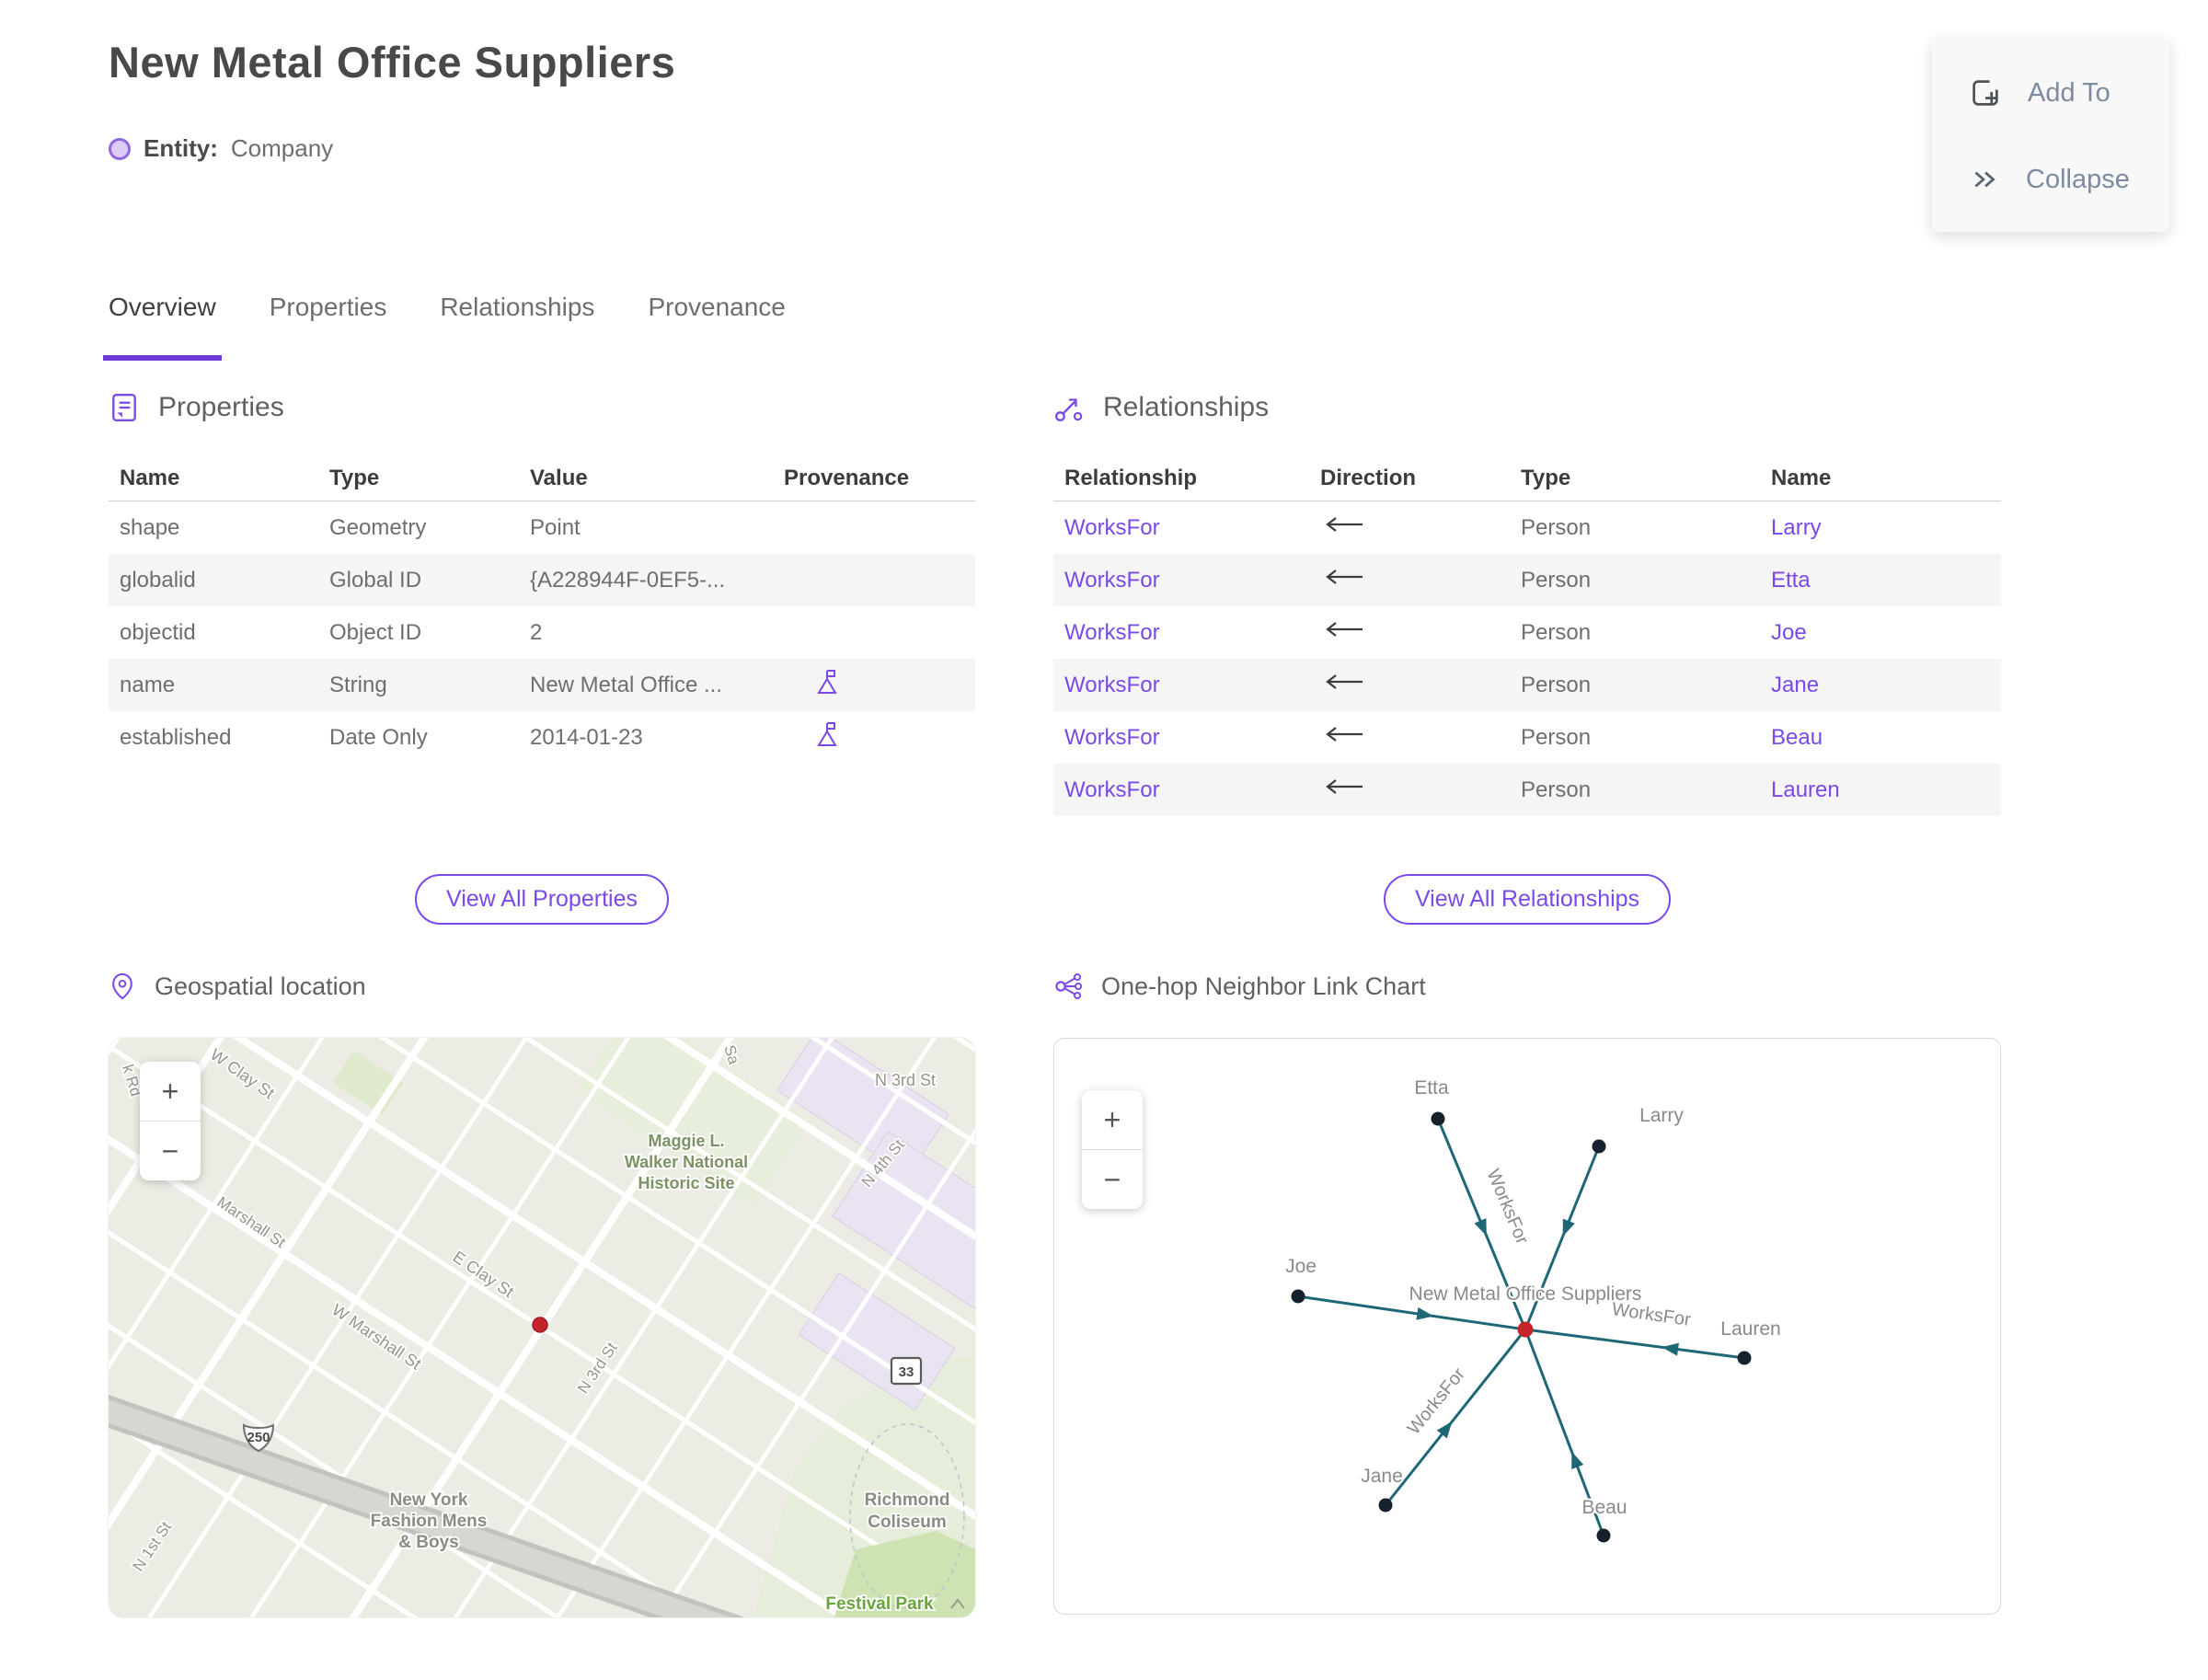 The width and height of the screenshot is (2208, 1680). Describe the element at coordinates (429, 1500) in the screenshot. I see `map-label: New York` at that location.